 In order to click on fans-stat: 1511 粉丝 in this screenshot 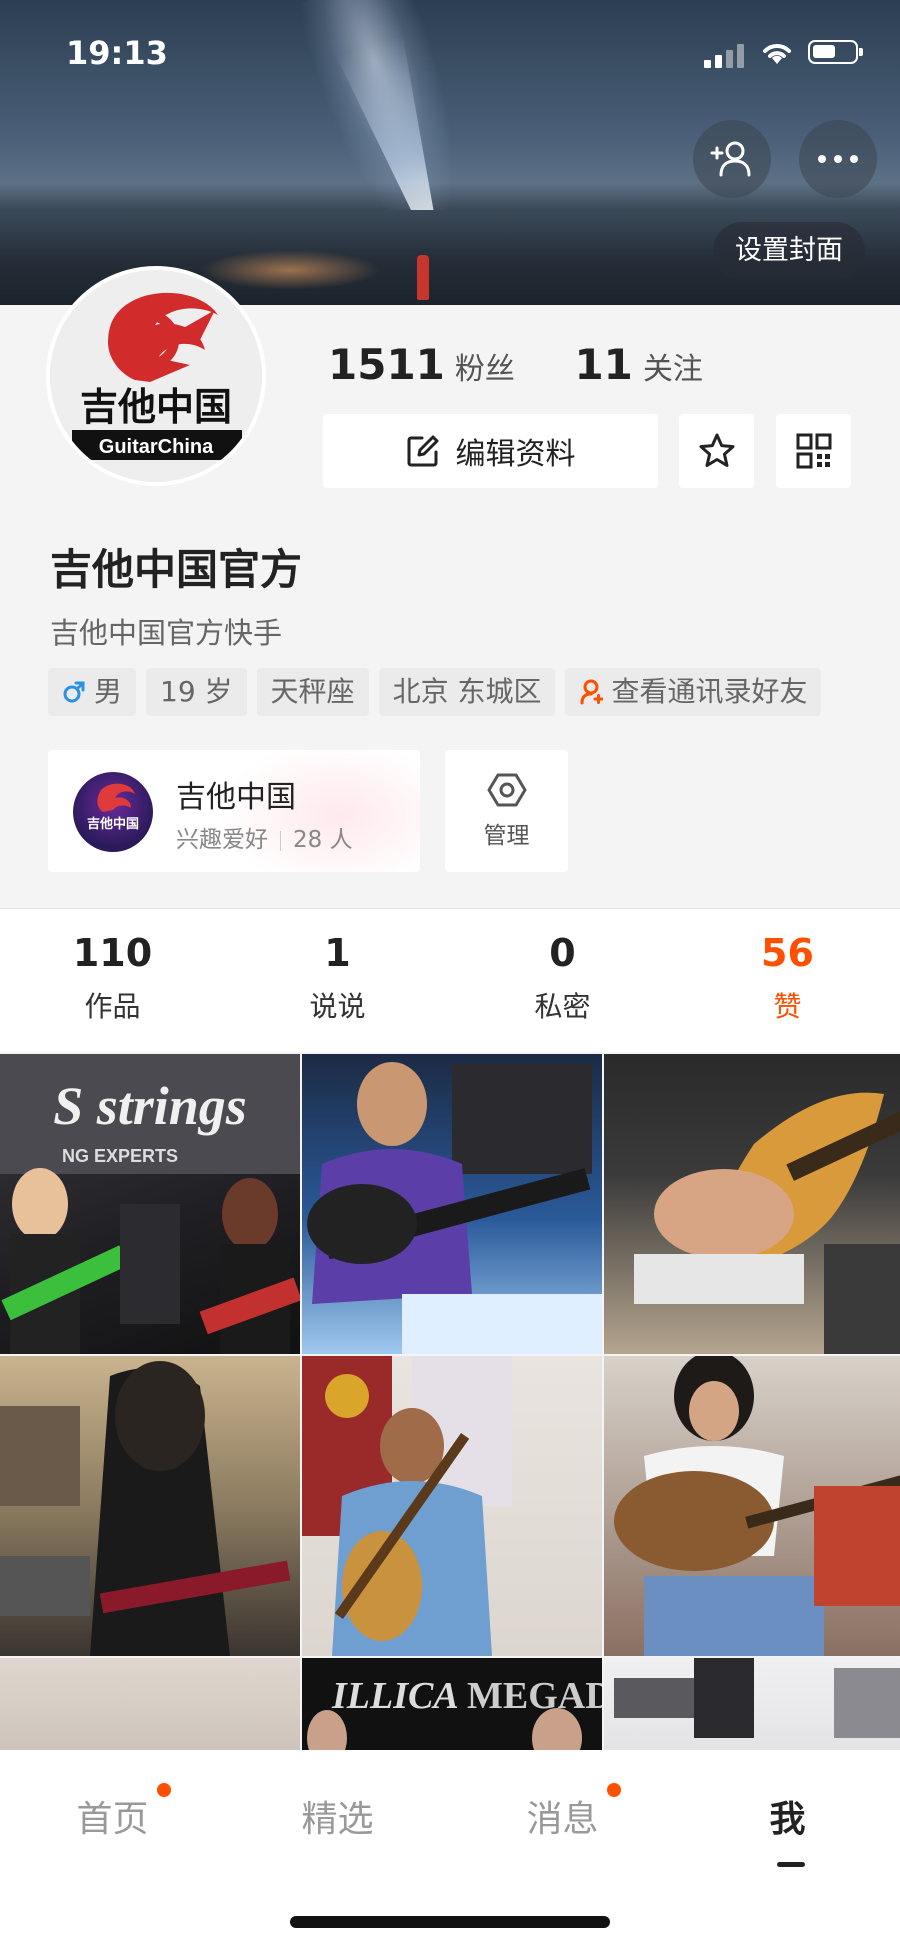, I will do `click(421, 364)`.